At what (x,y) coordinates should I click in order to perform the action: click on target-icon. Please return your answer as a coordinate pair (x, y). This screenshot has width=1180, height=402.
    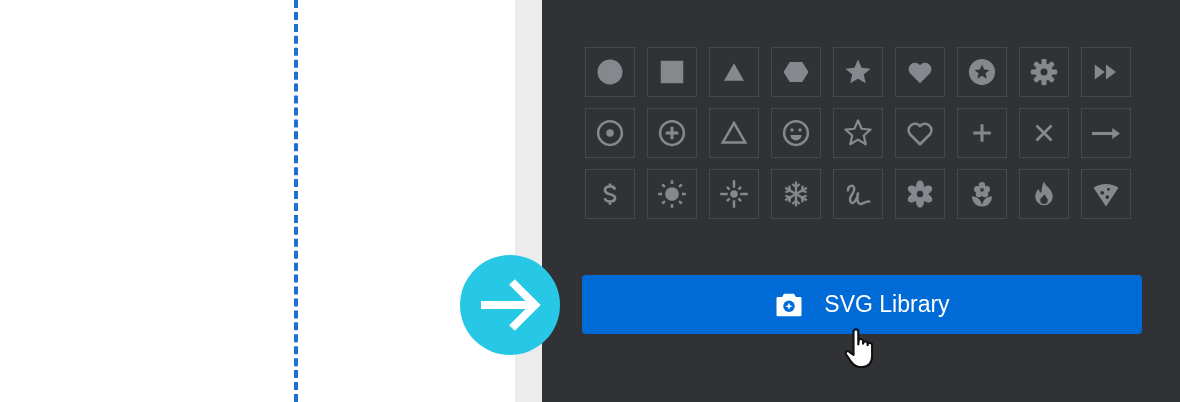
    Looking at the image, I should click on (610, 133).